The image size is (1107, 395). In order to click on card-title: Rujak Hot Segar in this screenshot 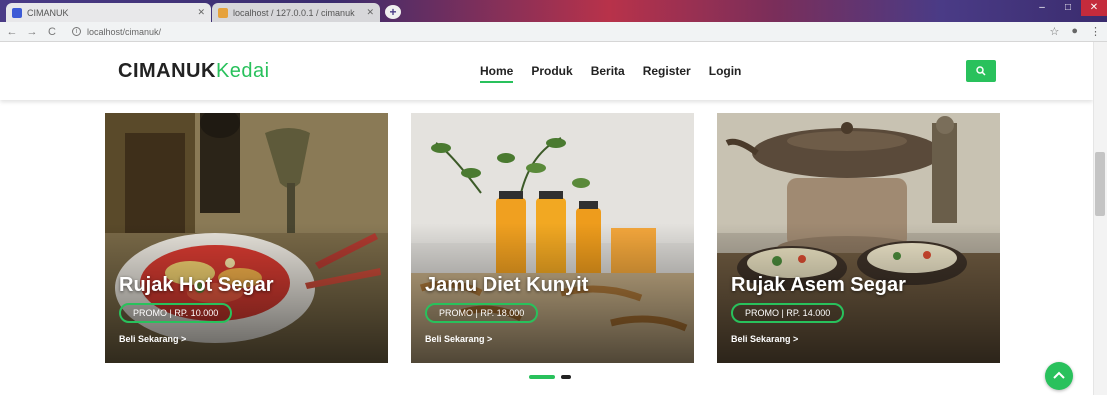, I will do `click(196, 285)`.